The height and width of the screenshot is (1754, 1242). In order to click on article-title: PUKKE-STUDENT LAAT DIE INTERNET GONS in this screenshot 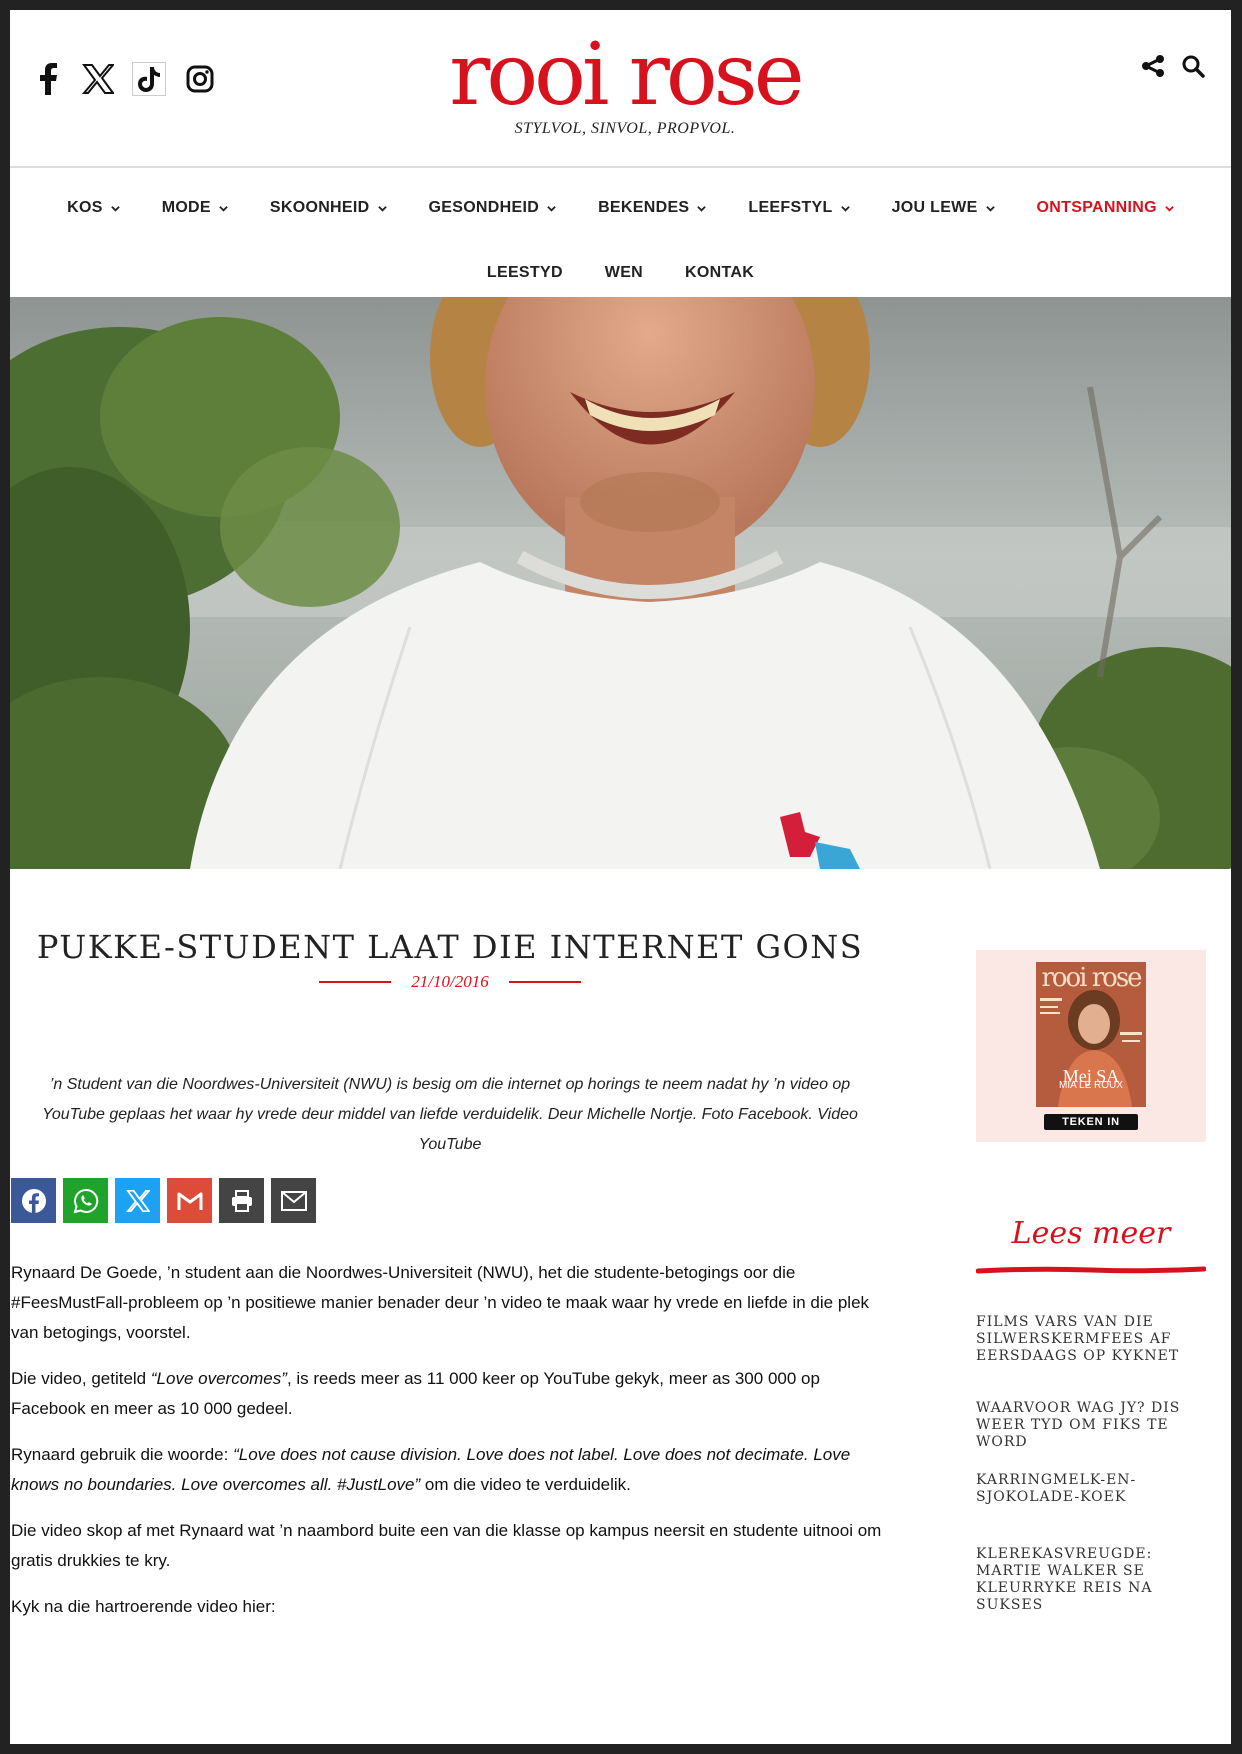, I will do `click(450, 947)`.